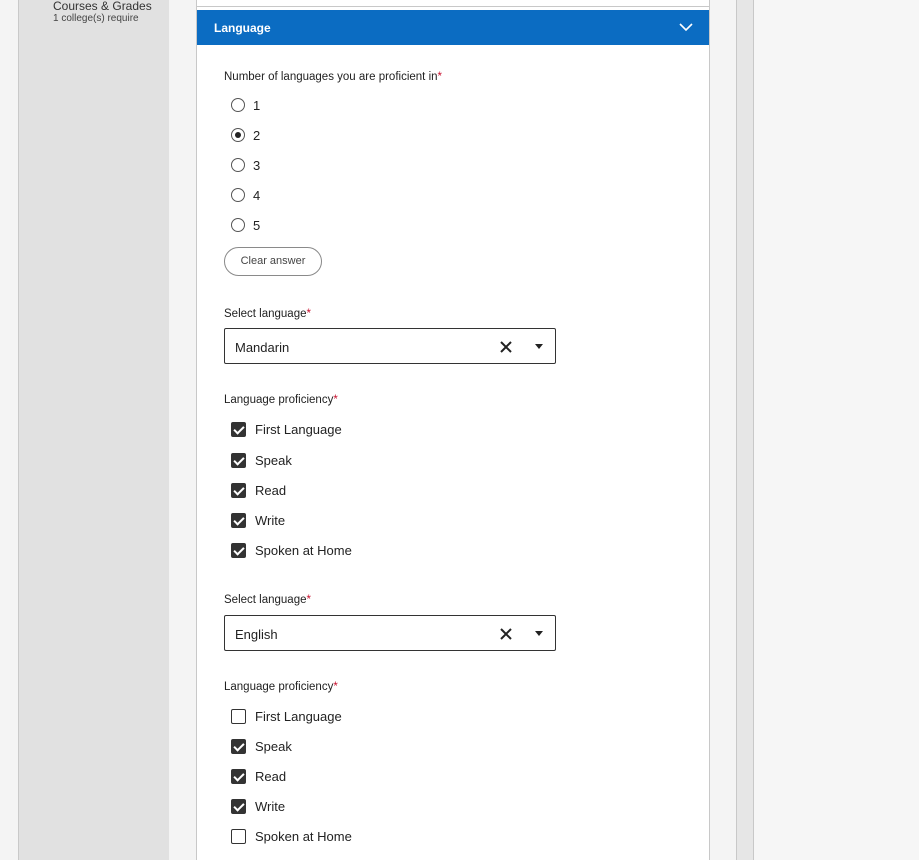 This screenshot has width=919, height=860. I want to click on section-title: Language, so click(242, 28).